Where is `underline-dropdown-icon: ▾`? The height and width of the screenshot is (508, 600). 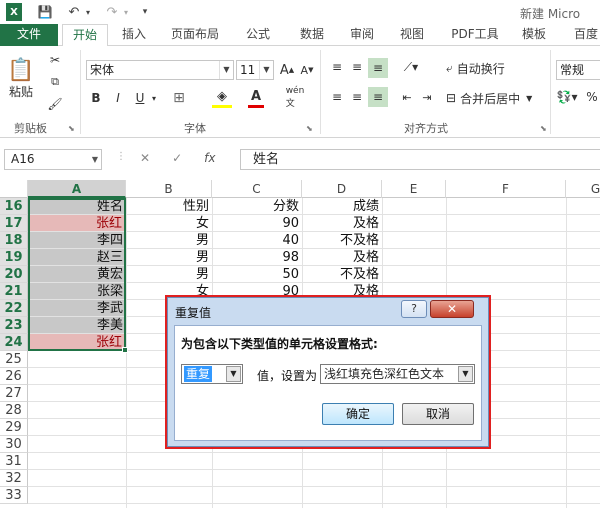
underline-dropdown-icon: ▾ is located at coordinates (154, 98).